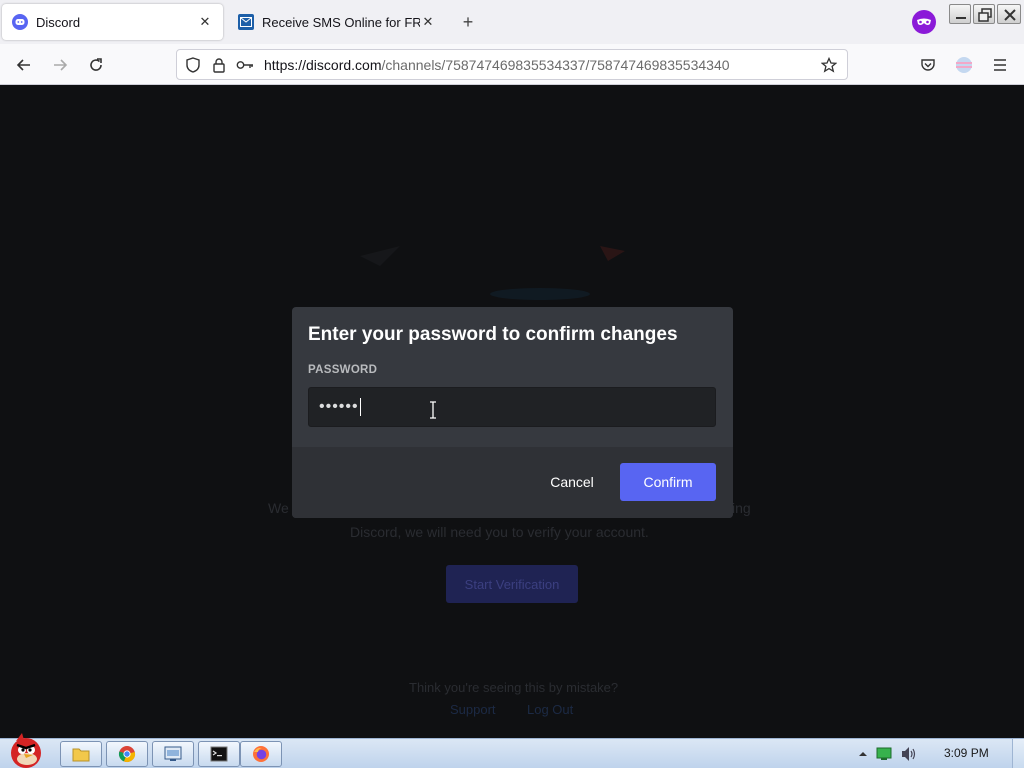 The width and height of the screenshot is (1024, 768). I want to click on taskbar-clock: 3:09 PM, so click(966, 753).